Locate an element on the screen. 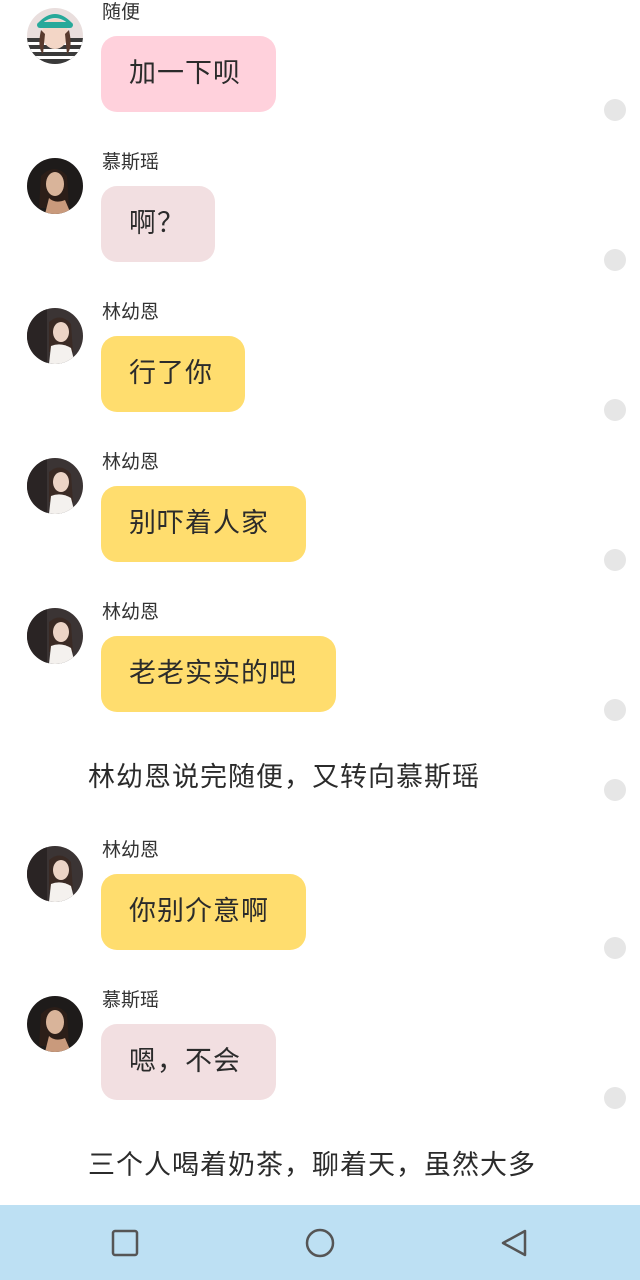 Image resolution: width=640 pixels, height=1280 pixels. message-bubble: 加一下呗 is located at coordinates (188, 74).